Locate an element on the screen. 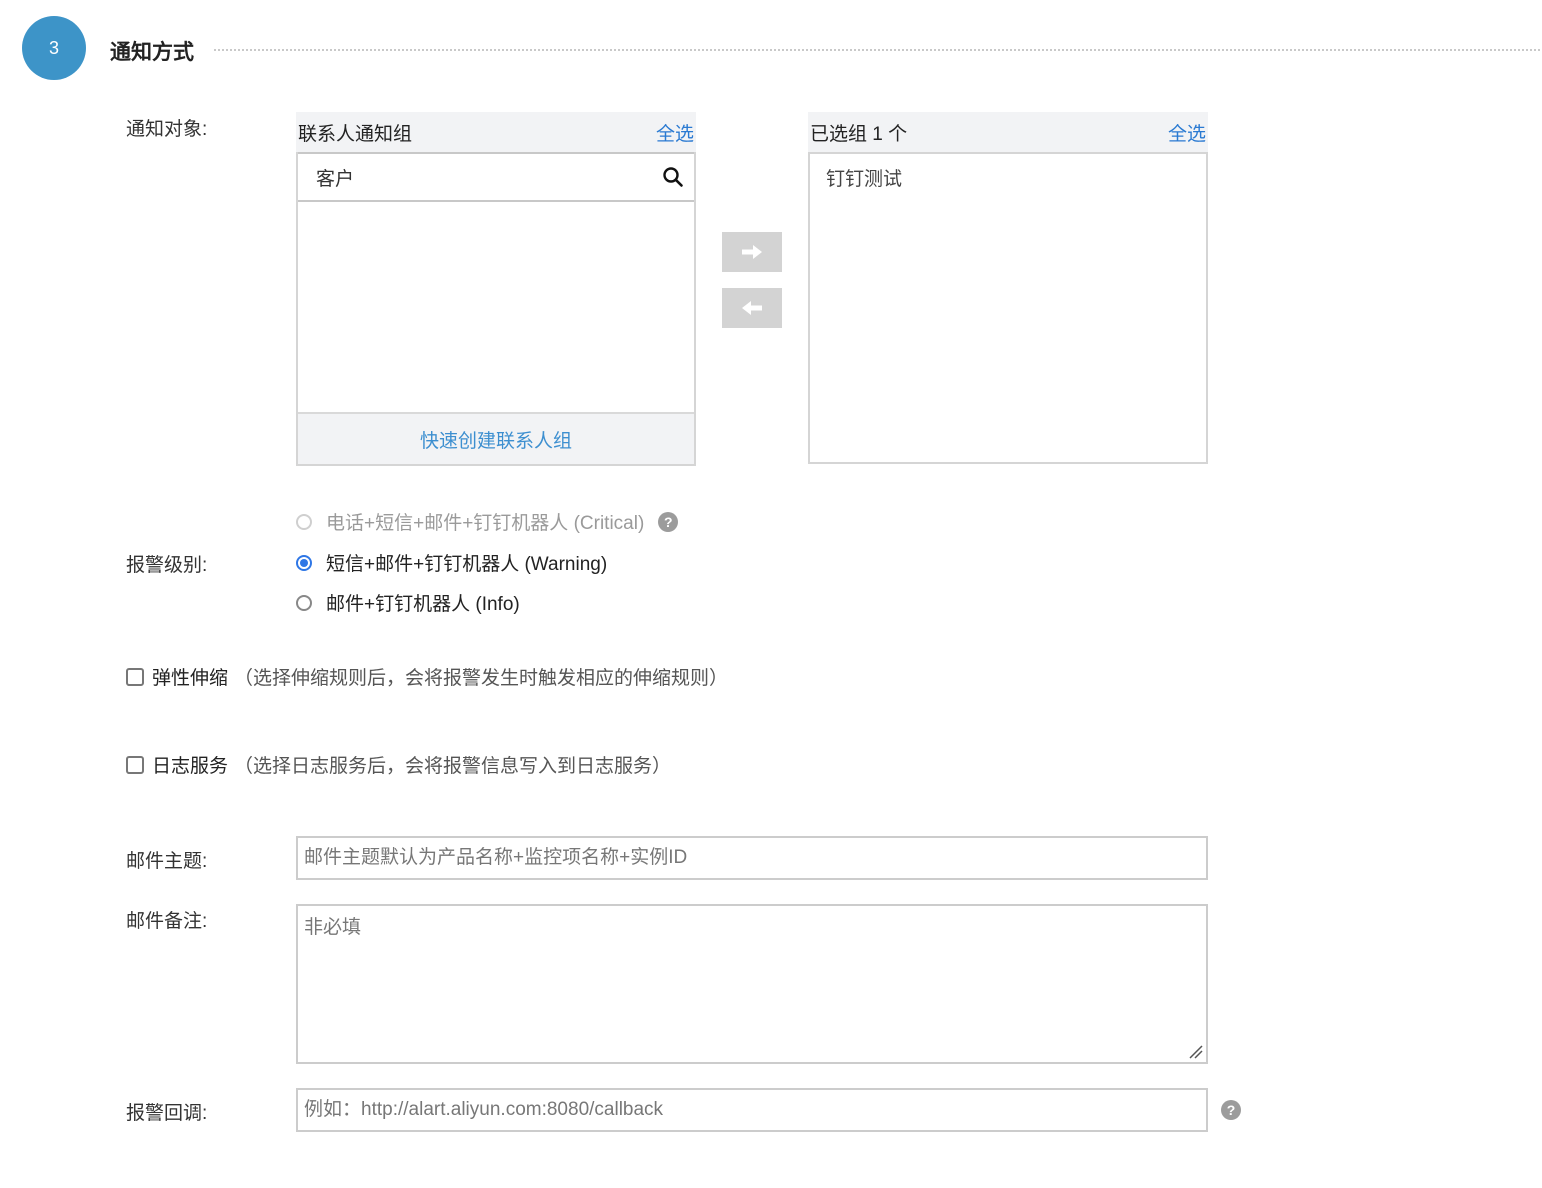 The image size is (1542, 1188). log-service-hint: （选择日志服务后，会将报警信息写入到日志服务） is located at coordinates (453, 766).